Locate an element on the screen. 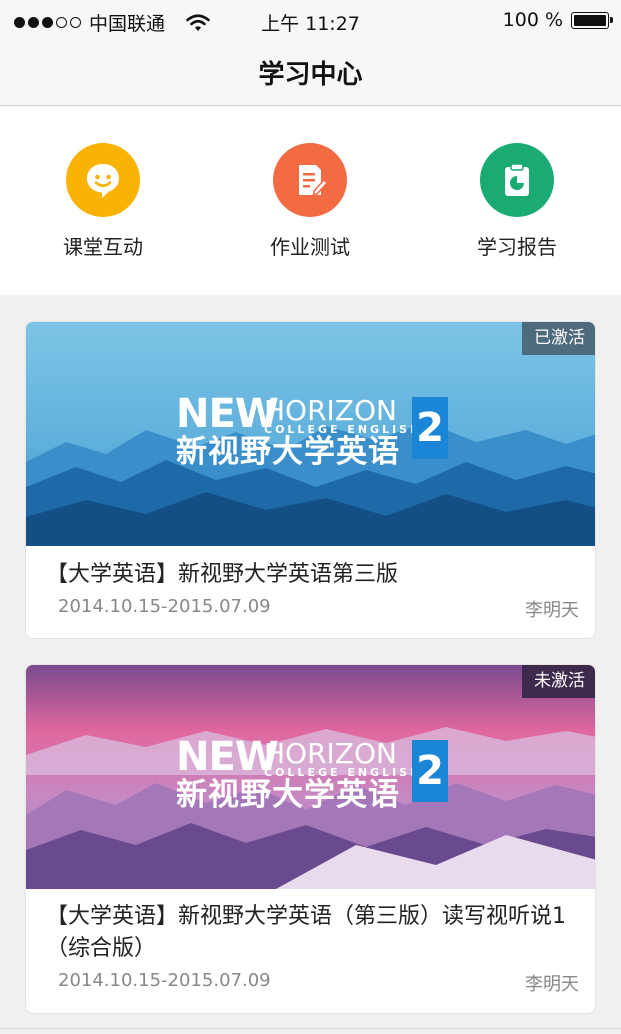  status-badge: 已激活 is located at coordinates (558, 338).